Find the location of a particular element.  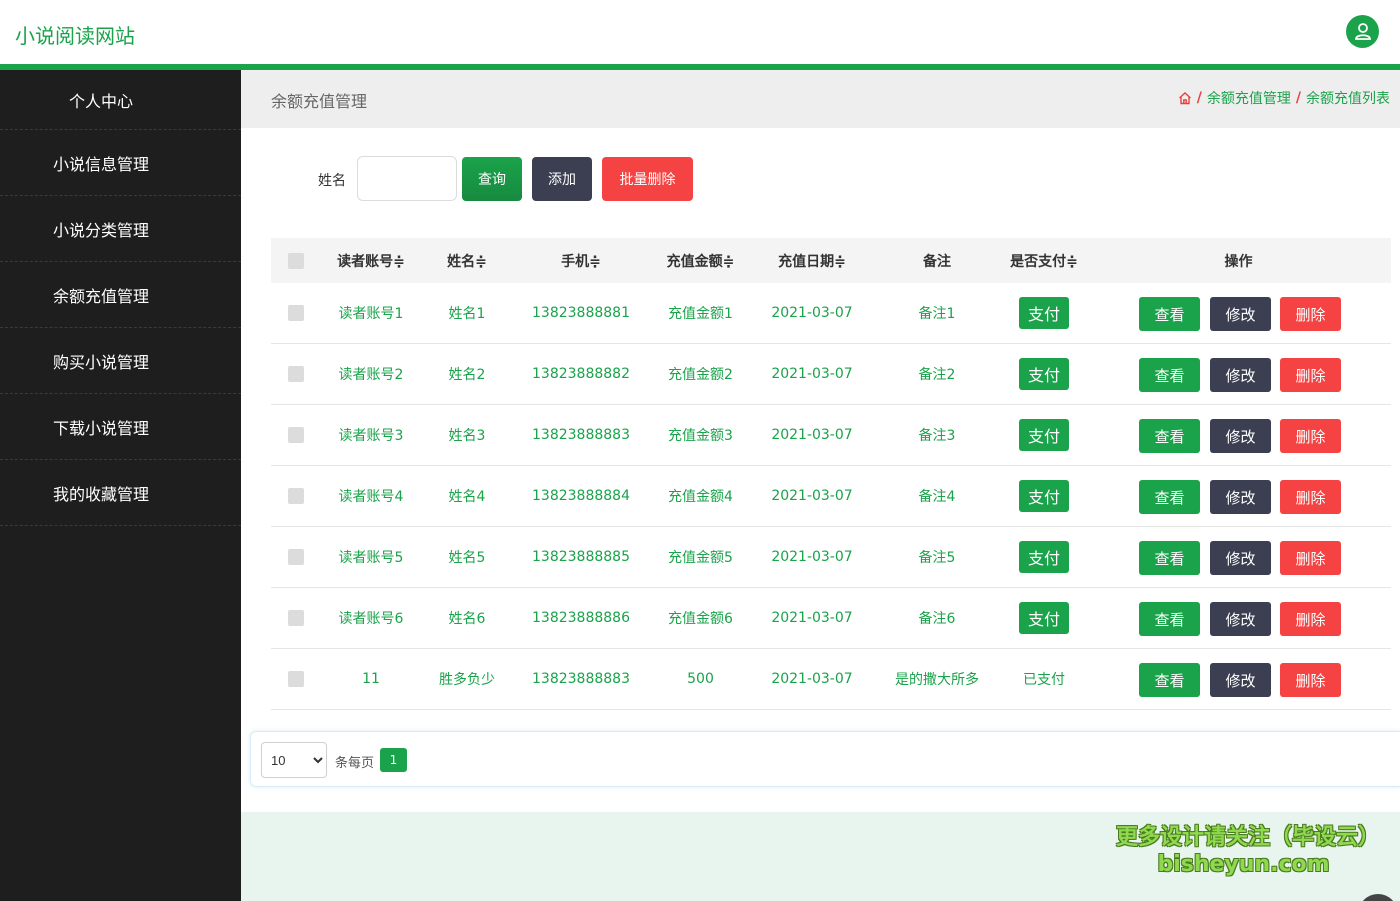

cell-phone: 13823888885 is located at coordinates (581, 557).